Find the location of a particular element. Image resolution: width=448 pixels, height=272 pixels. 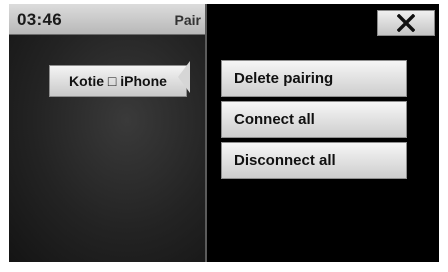

clock: 03:46 is located at coordinates (39, 19).